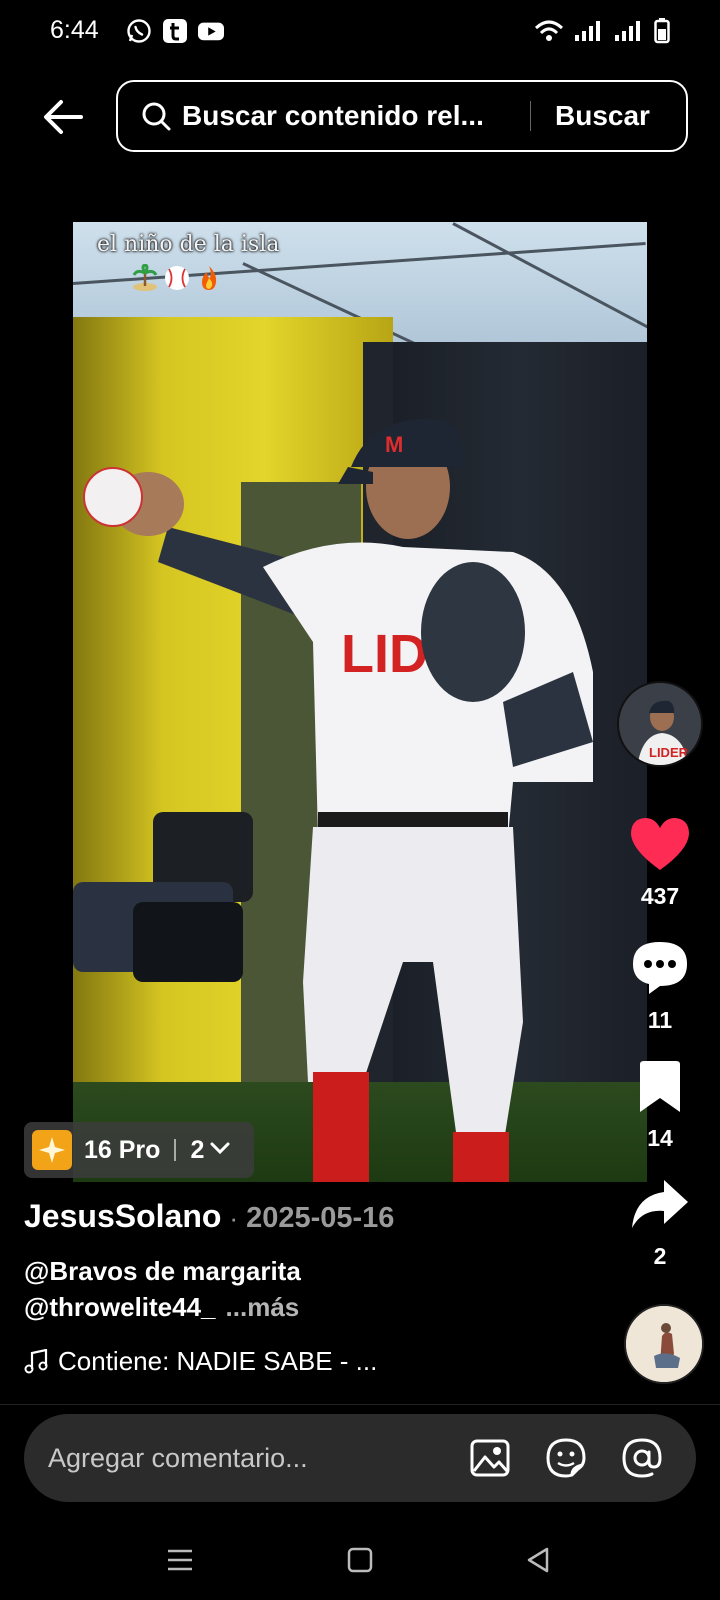 Image resolution: width=720 pixels, height=1600 pixels. I want to click on author-avatar: LIDER, so click(660, 724).